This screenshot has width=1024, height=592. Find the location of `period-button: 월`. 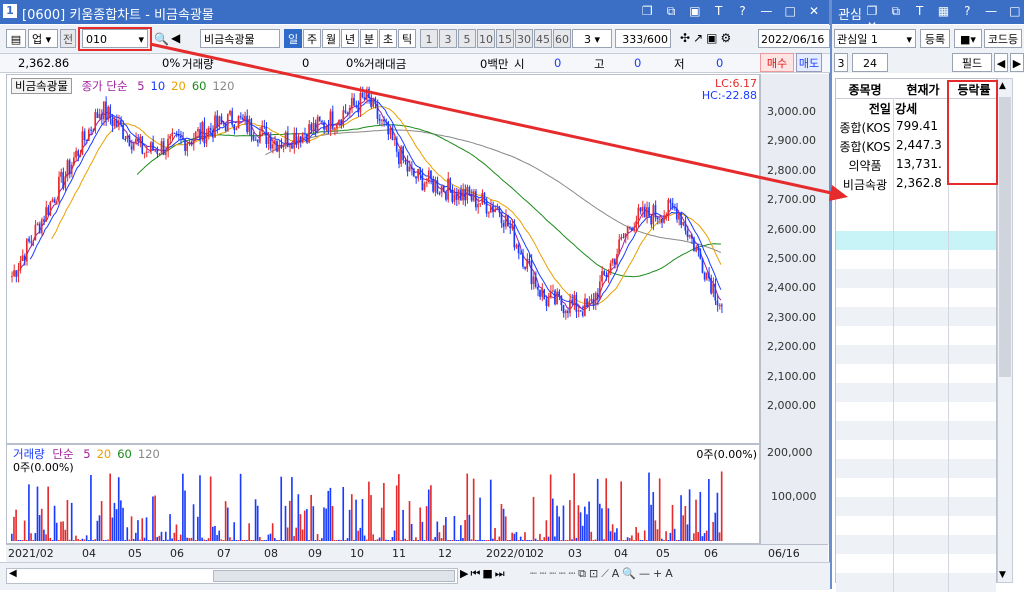

period-button: 월 is located at coordinates (331, 38).